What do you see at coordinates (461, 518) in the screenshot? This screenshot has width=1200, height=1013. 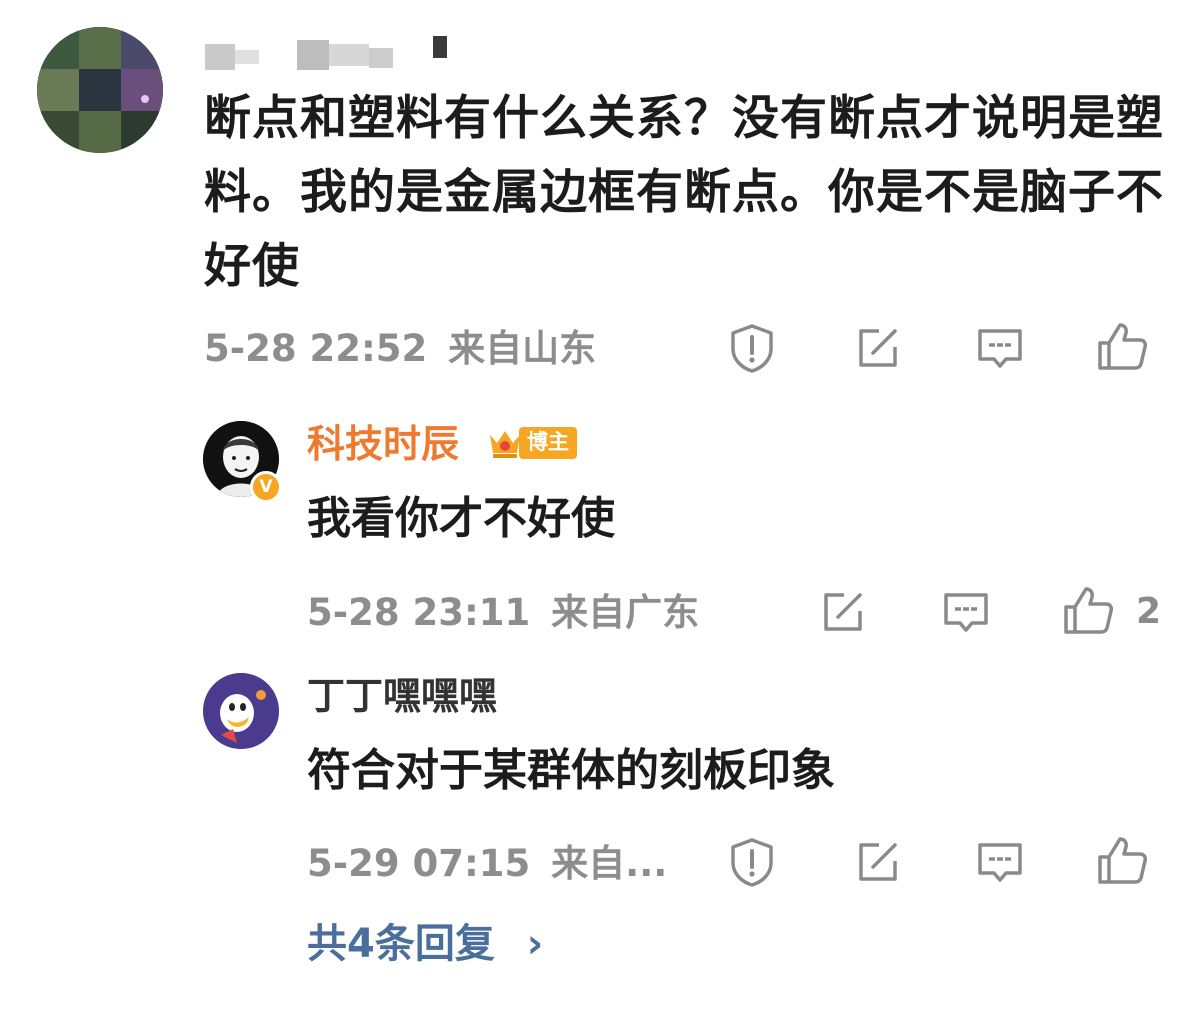 I see `reply-text: 我看你才不好使` at bounding box center [461, 518].